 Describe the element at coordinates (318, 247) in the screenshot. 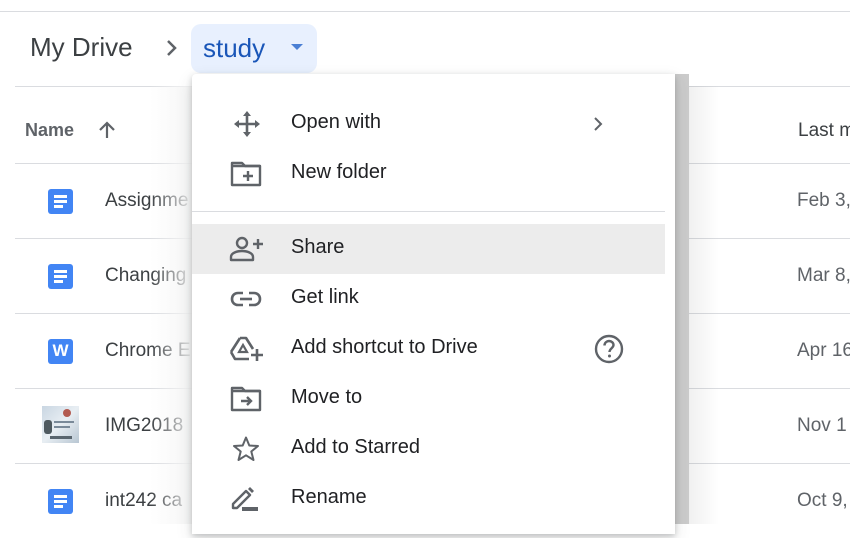

I see `menu-item-label: Share` at that location.